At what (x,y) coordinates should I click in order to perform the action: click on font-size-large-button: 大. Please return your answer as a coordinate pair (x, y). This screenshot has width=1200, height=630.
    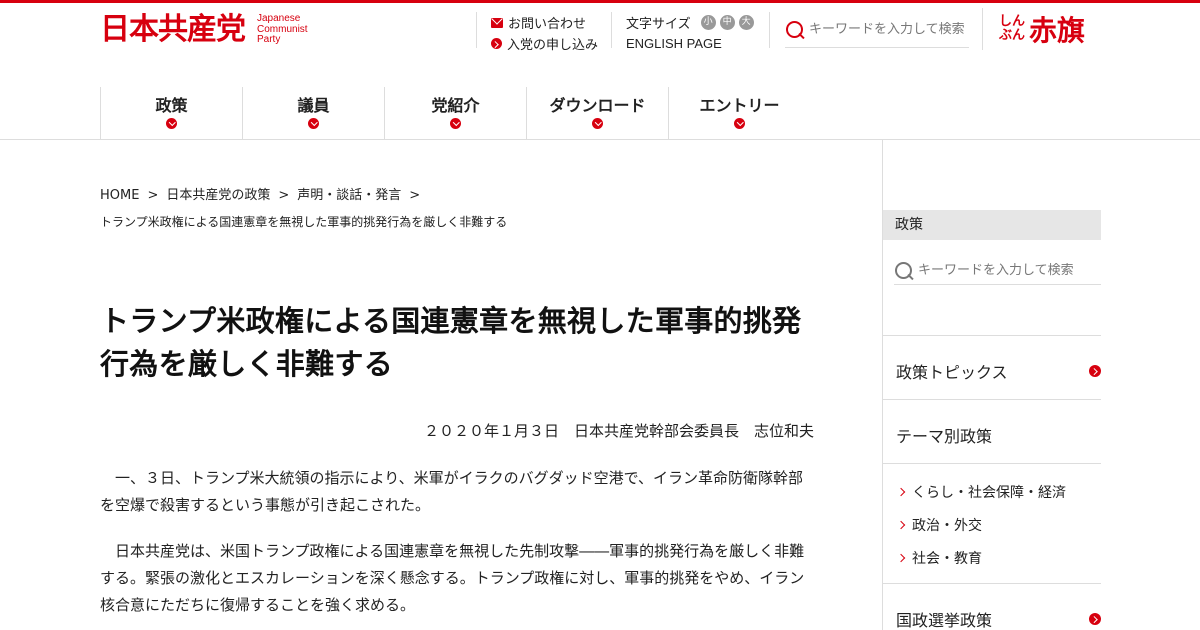
    Looking at the image, I should click on (746, 22).